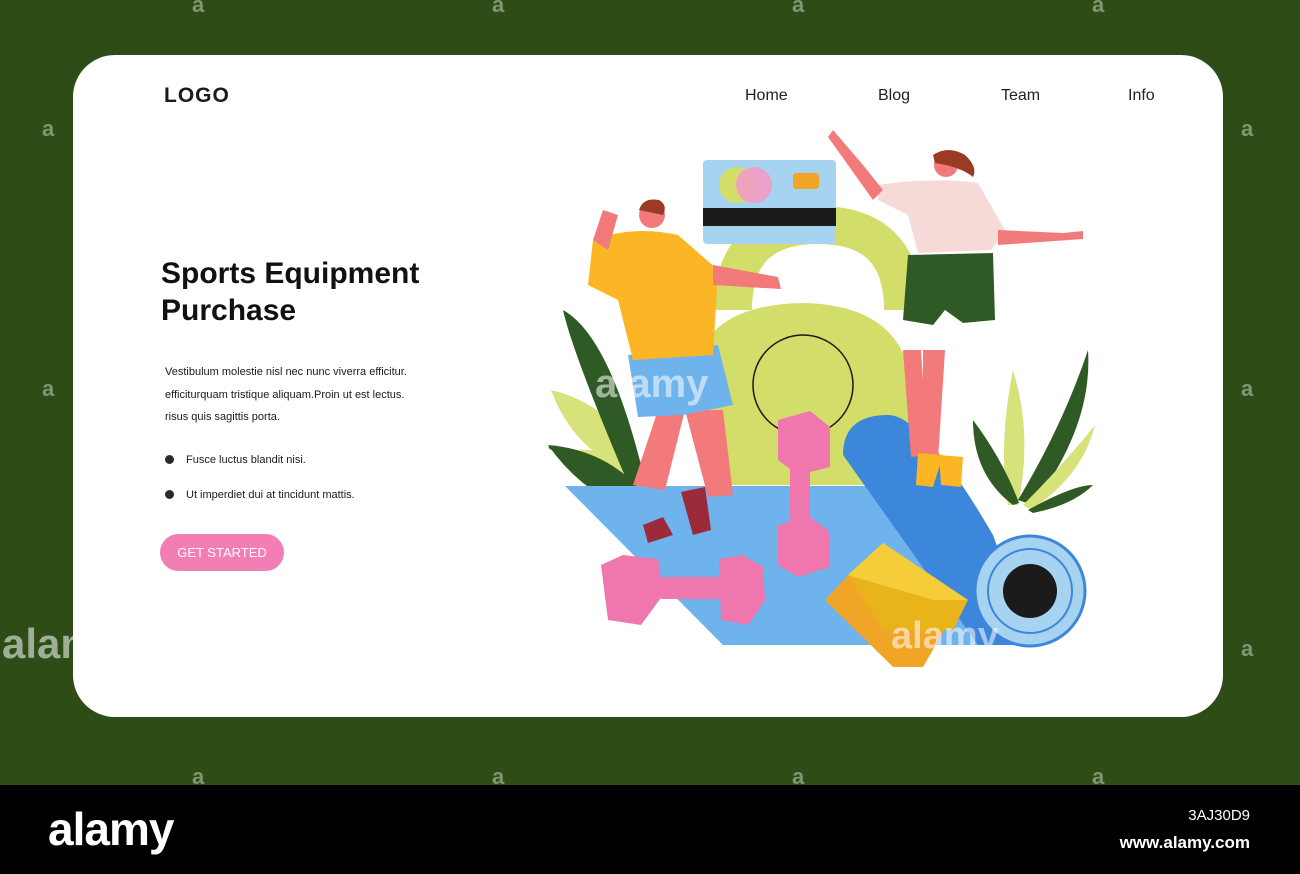 The width and height of the screenshot is (1300, 874). Describe the element at coordinates (111, 829) in the screenshot. I see `alamy-brand-logo: alamy` at that location.